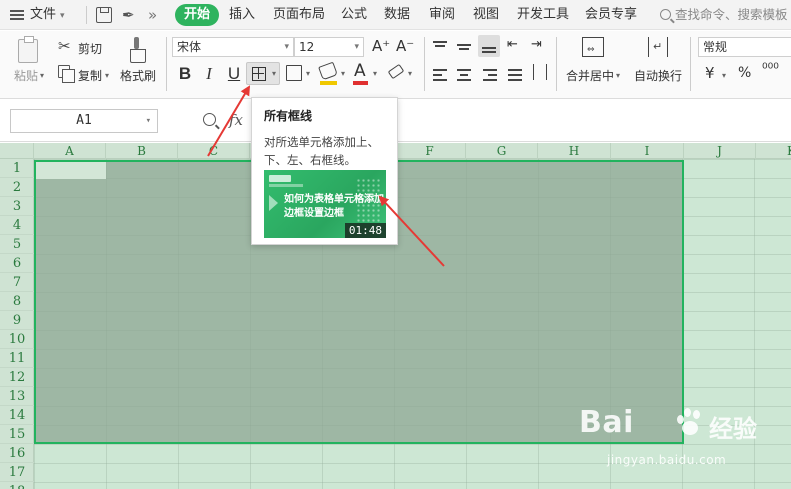 The image size is (791, 489). Describe the element at coordinates (667, 460) in the screenshot. I see `watermark-url: jingyan.baidu.com` at that location.